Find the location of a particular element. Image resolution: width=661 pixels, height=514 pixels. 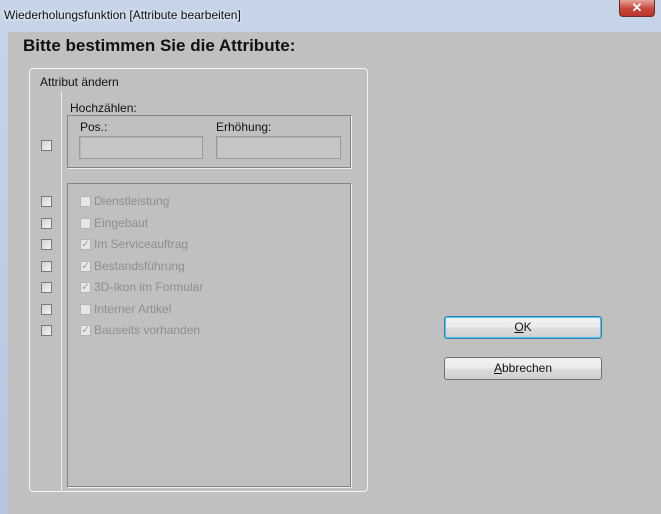

increment-label: Hochzählen: is located at coordinates (103, 108).